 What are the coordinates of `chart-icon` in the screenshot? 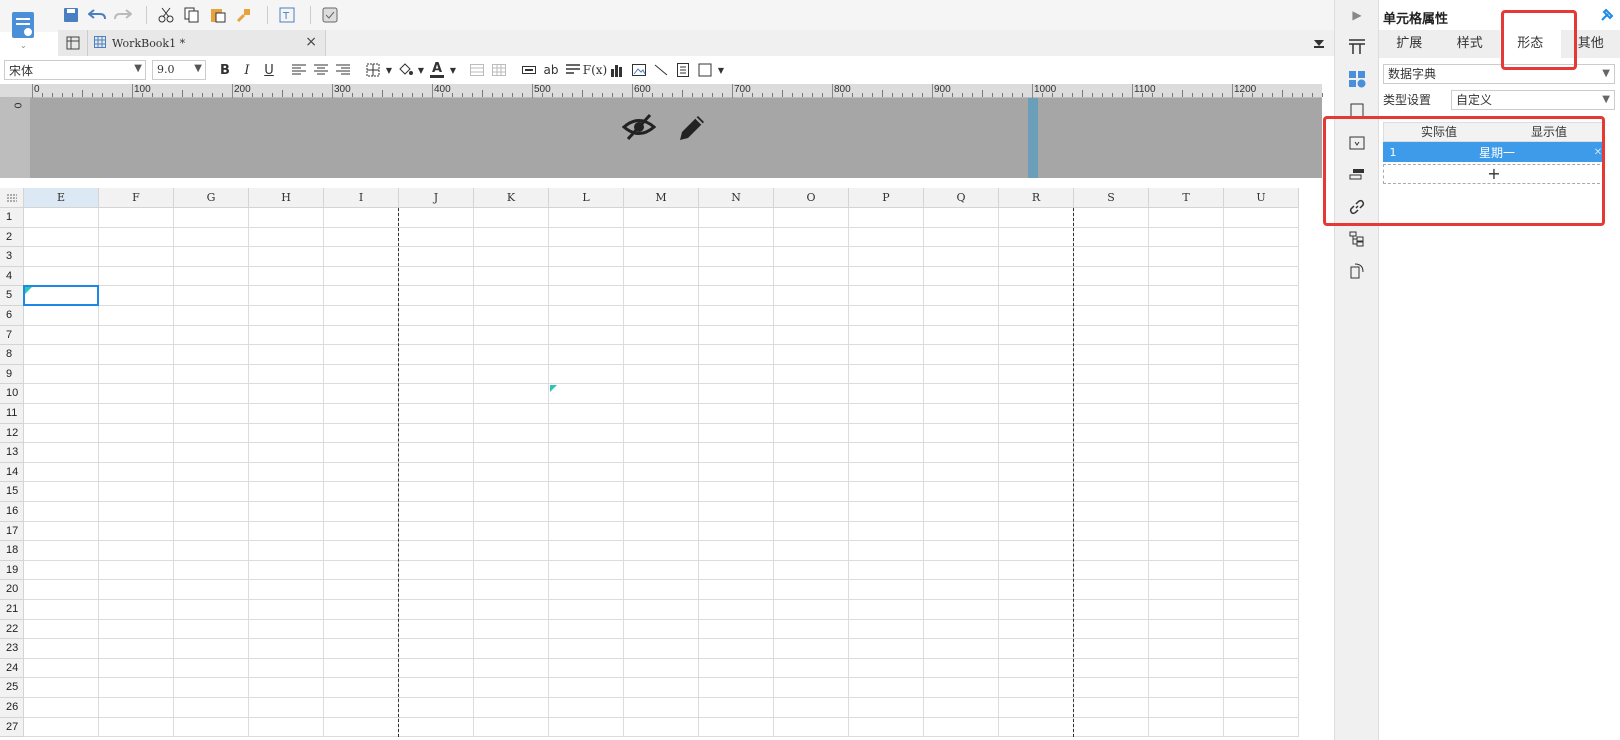 It's located at (617, 70).